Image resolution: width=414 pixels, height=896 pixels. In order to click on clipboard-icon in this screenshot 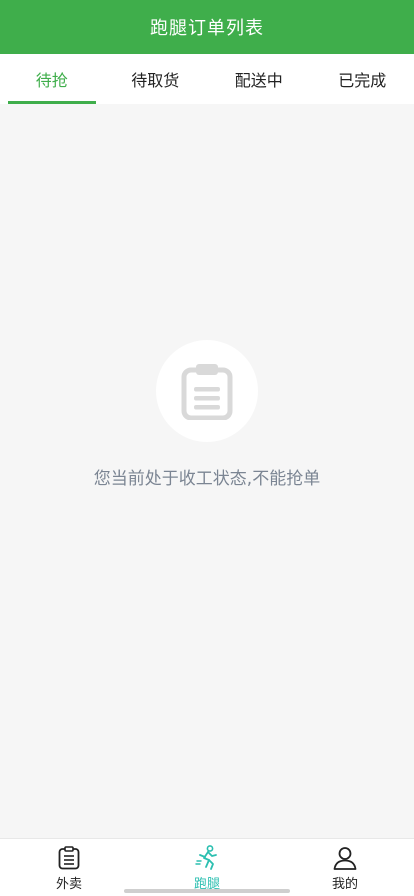, I will do `click(207, 392)`.